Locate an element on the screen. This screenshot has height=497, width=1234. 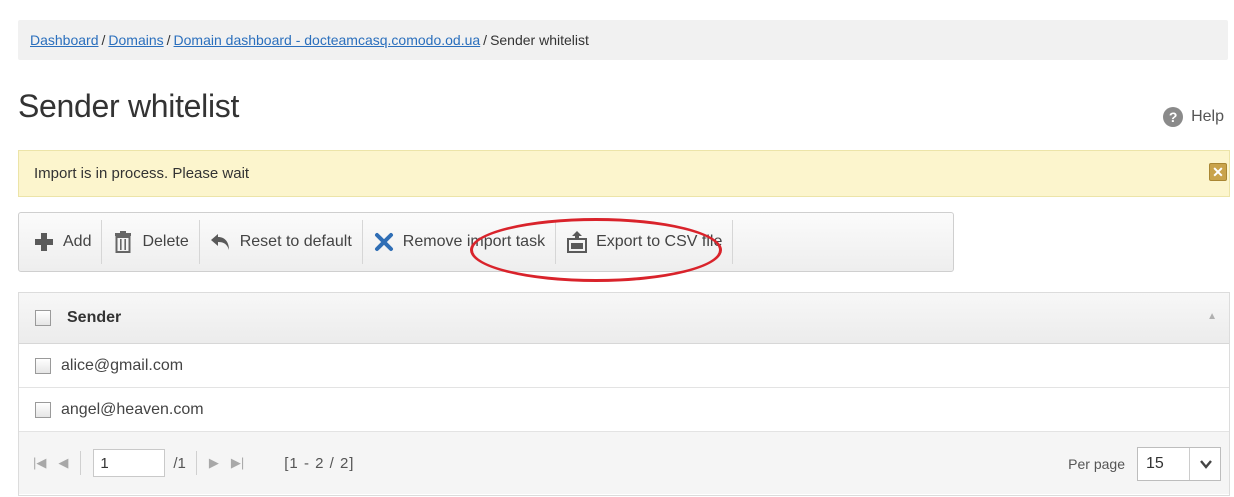
export-label: Export to CSV file is located at coordinates (659, 241).